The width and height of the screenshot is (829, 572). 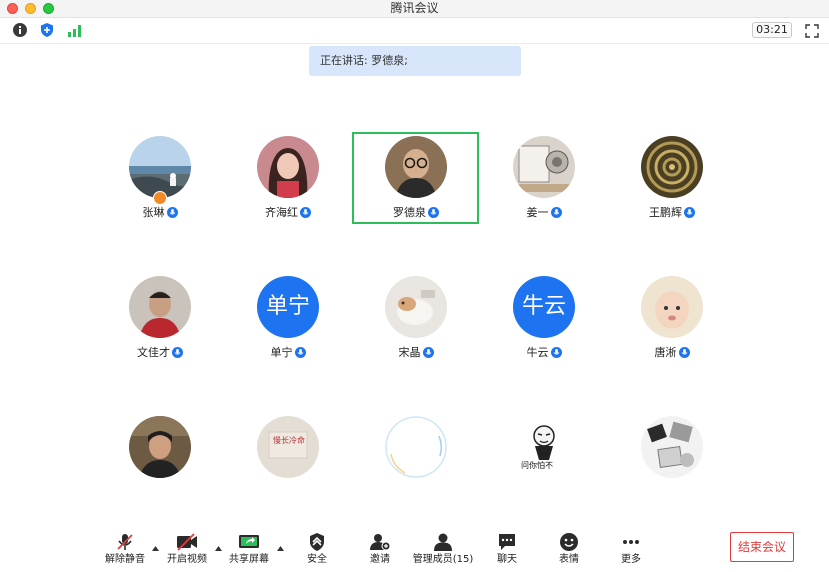 I want to click on chat-icon, so click(x=507, y=542).